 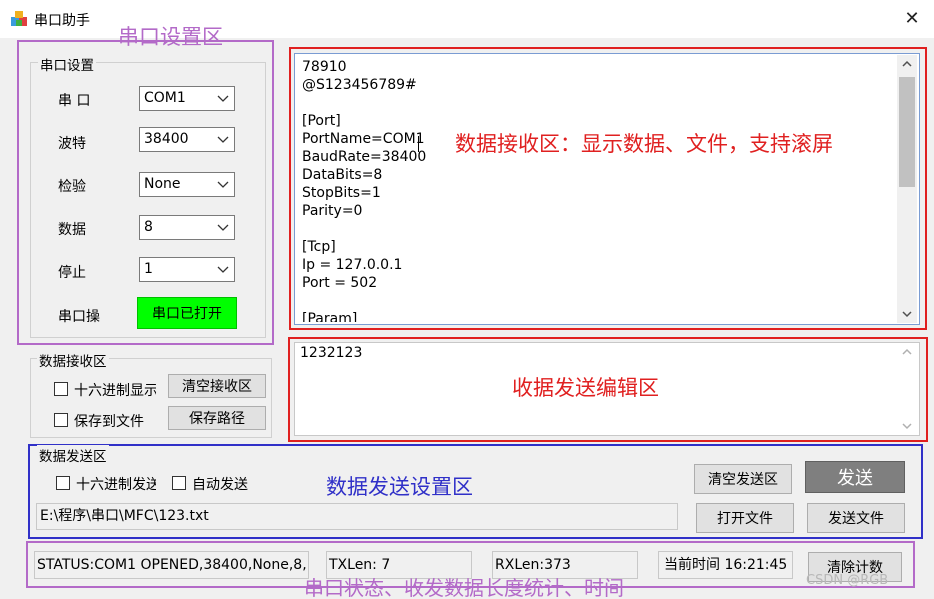 I want to click on rx-hex-label: 十六进制显示, so click(x=115, y=391).